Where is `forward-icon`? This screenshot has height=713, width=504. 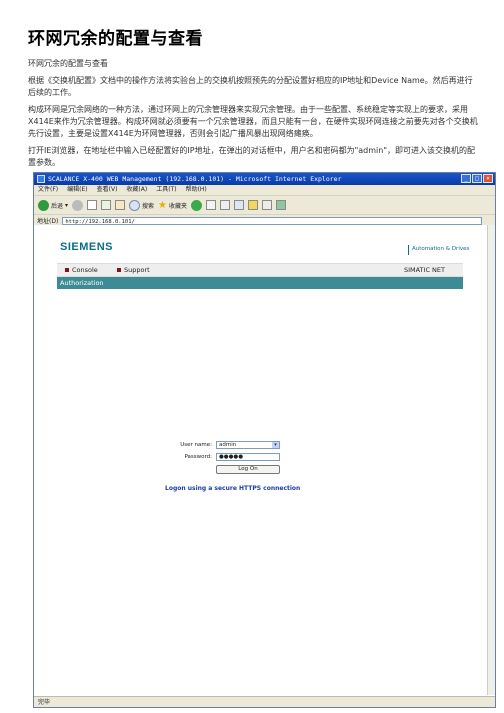 forward-icon is located at coordinates (78, 205).